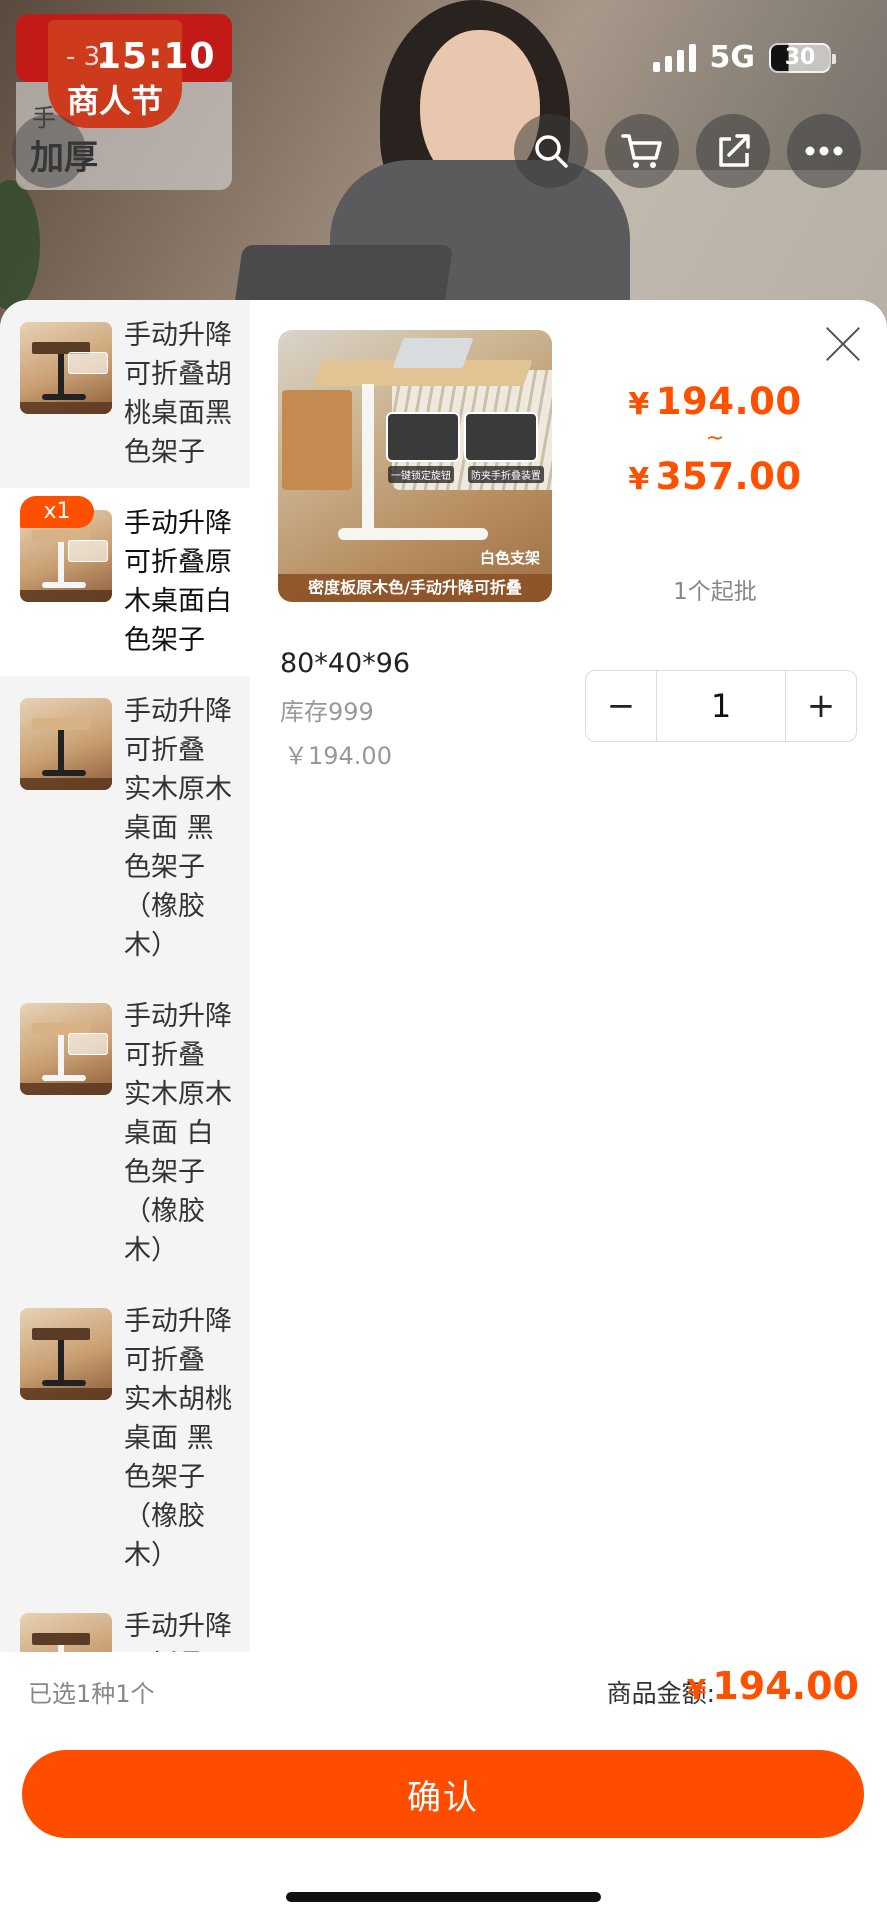 This screenshot has height=1920, width=887. I want to click on variant-label: 手动升降可折叠 实木原木桌面 黑色架子（橡胶木）, so click(178, 828).